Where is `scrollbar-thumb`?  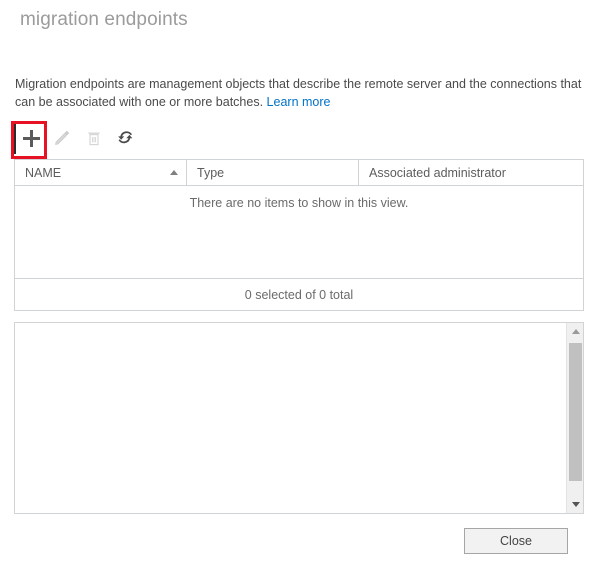
scrollbar-thumb is located at coordinates (575, 412).